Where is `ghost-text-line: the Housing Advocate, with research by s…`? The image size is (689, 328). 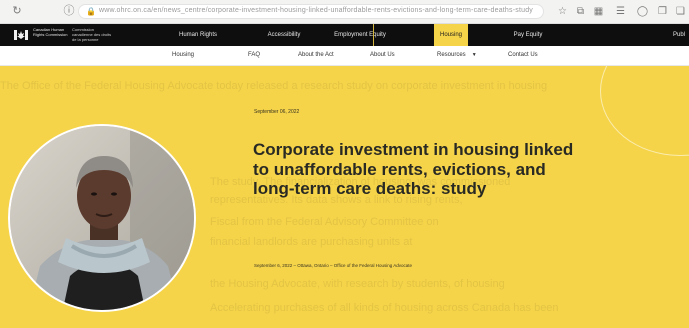
ghost-text-line: the Housing Advocate, with research by s… is located at coordinates (357, 284).